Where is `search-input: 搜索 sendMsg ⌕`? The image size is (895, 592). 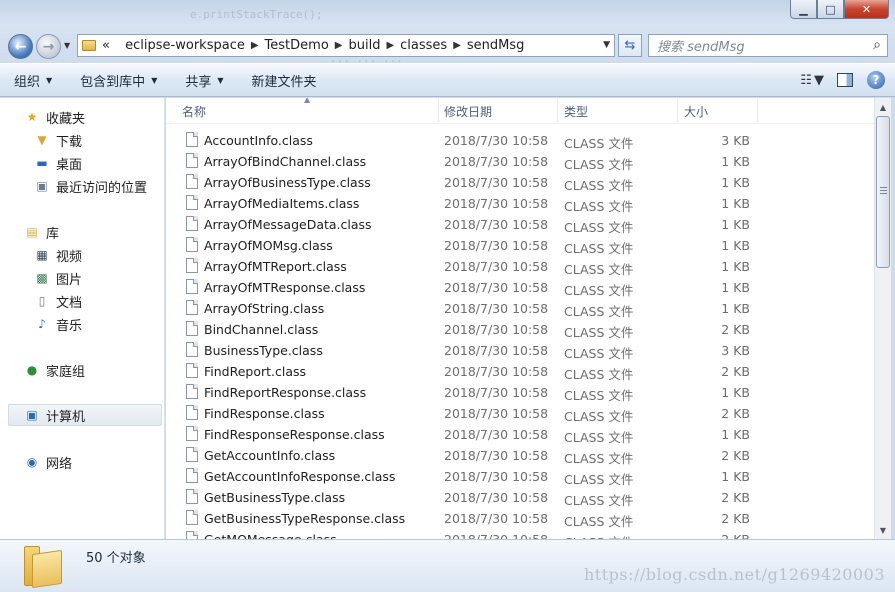
search-input: 搜索 sendMsg ⌕ is located at coordinates (768, 45).